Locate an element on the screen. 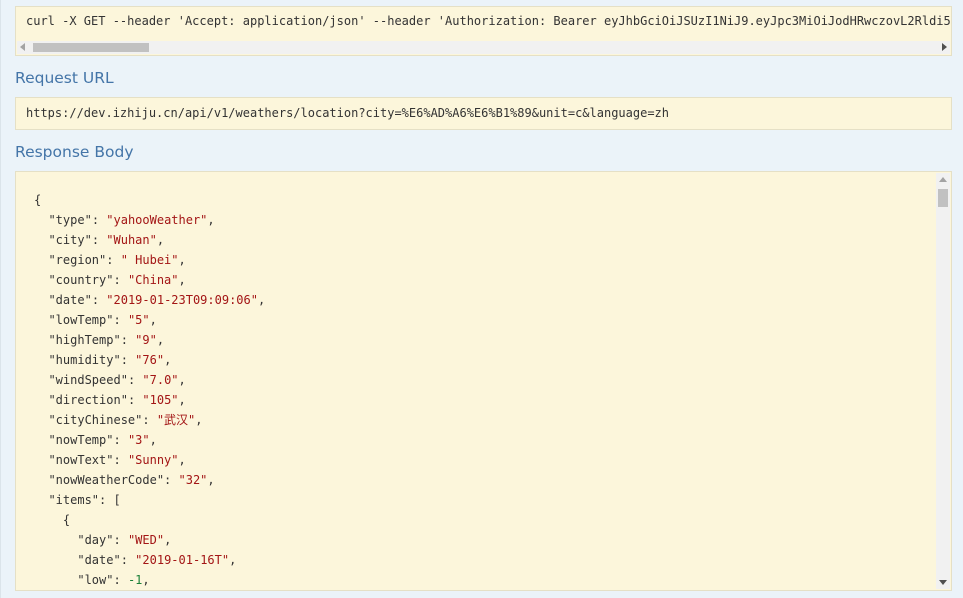 This screenshot has height=598, width=963. json-value: "76" is located at coordinates (150, 360).